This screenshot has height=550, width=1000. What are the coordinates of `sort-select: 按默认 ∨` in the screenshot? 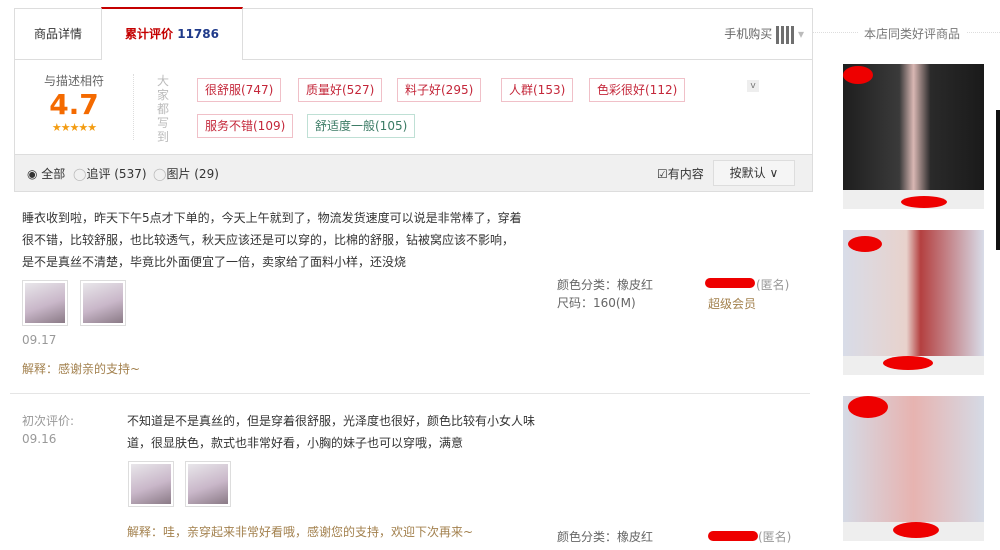 It's located at (754, 173).